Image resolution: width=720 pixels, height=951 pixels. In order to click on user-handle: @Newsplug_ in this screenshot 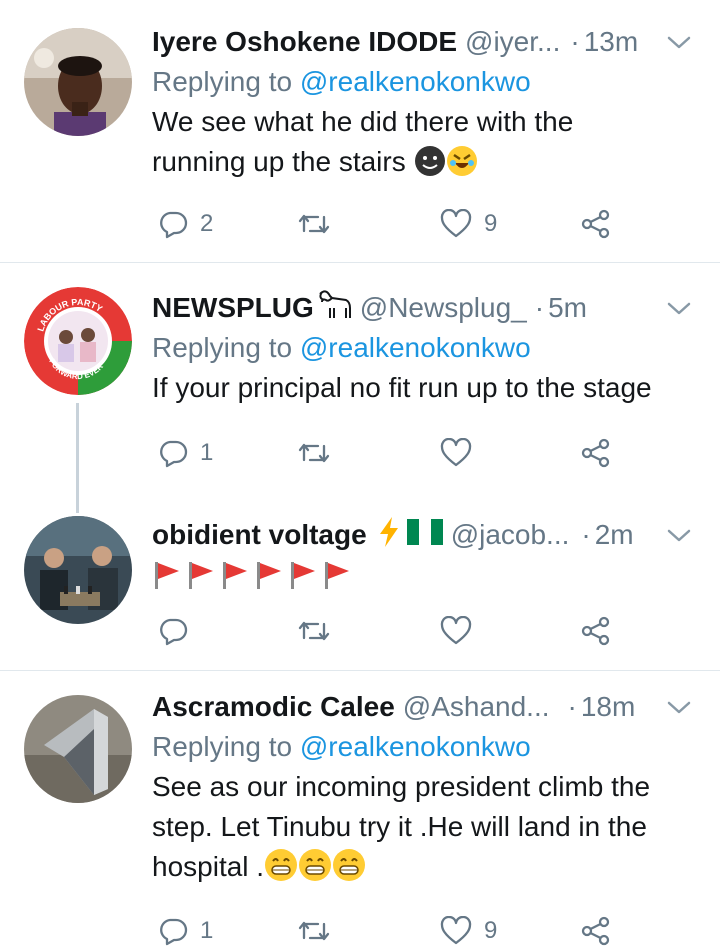, I will do `click(443, 308)`.